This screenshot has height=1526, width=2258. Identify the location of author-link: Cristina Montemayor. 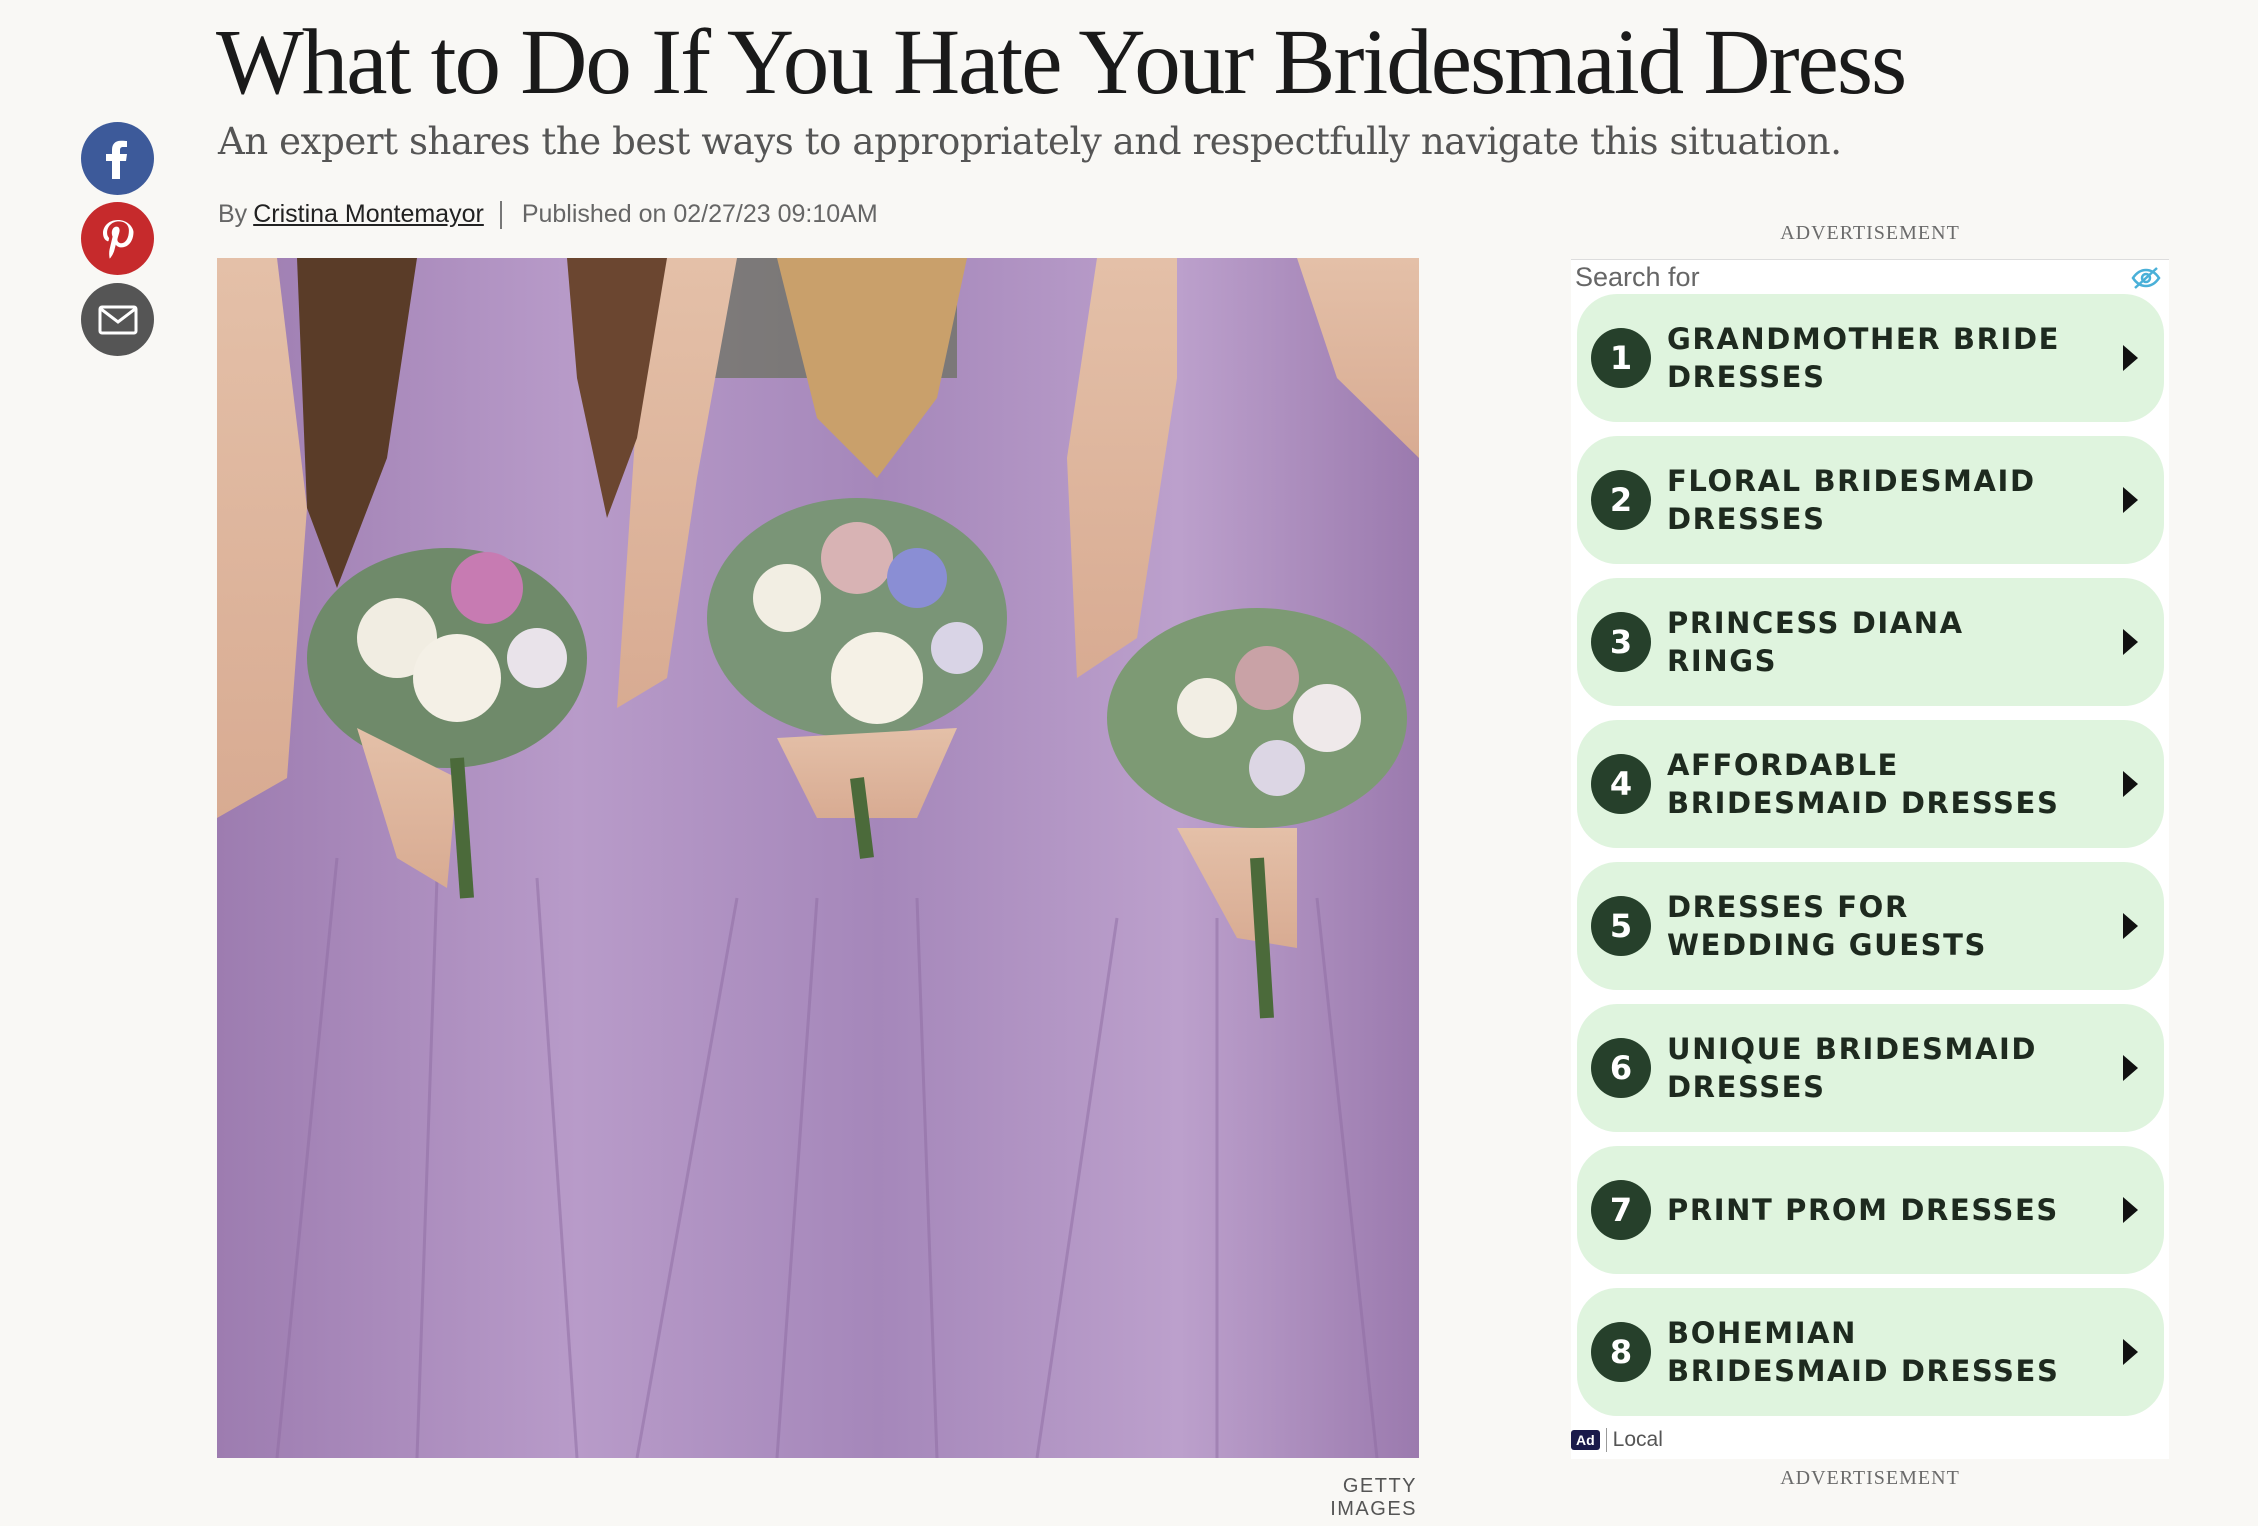
(368, 214).